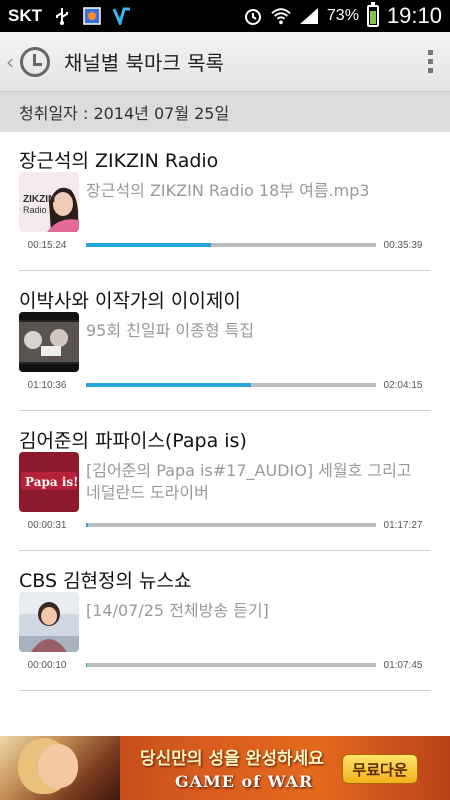 The image size is (450, 800). Describe the element at coordinates (232, 759) in the screenshot. I see `ad-headline: 당신만의 성을 완성하세요` at that location.